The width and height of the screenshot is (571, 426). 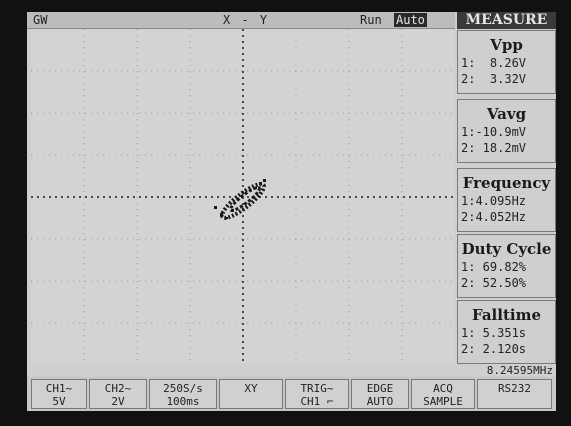 I want to click on softkey-label: RS232, so click(x=514, y=388).